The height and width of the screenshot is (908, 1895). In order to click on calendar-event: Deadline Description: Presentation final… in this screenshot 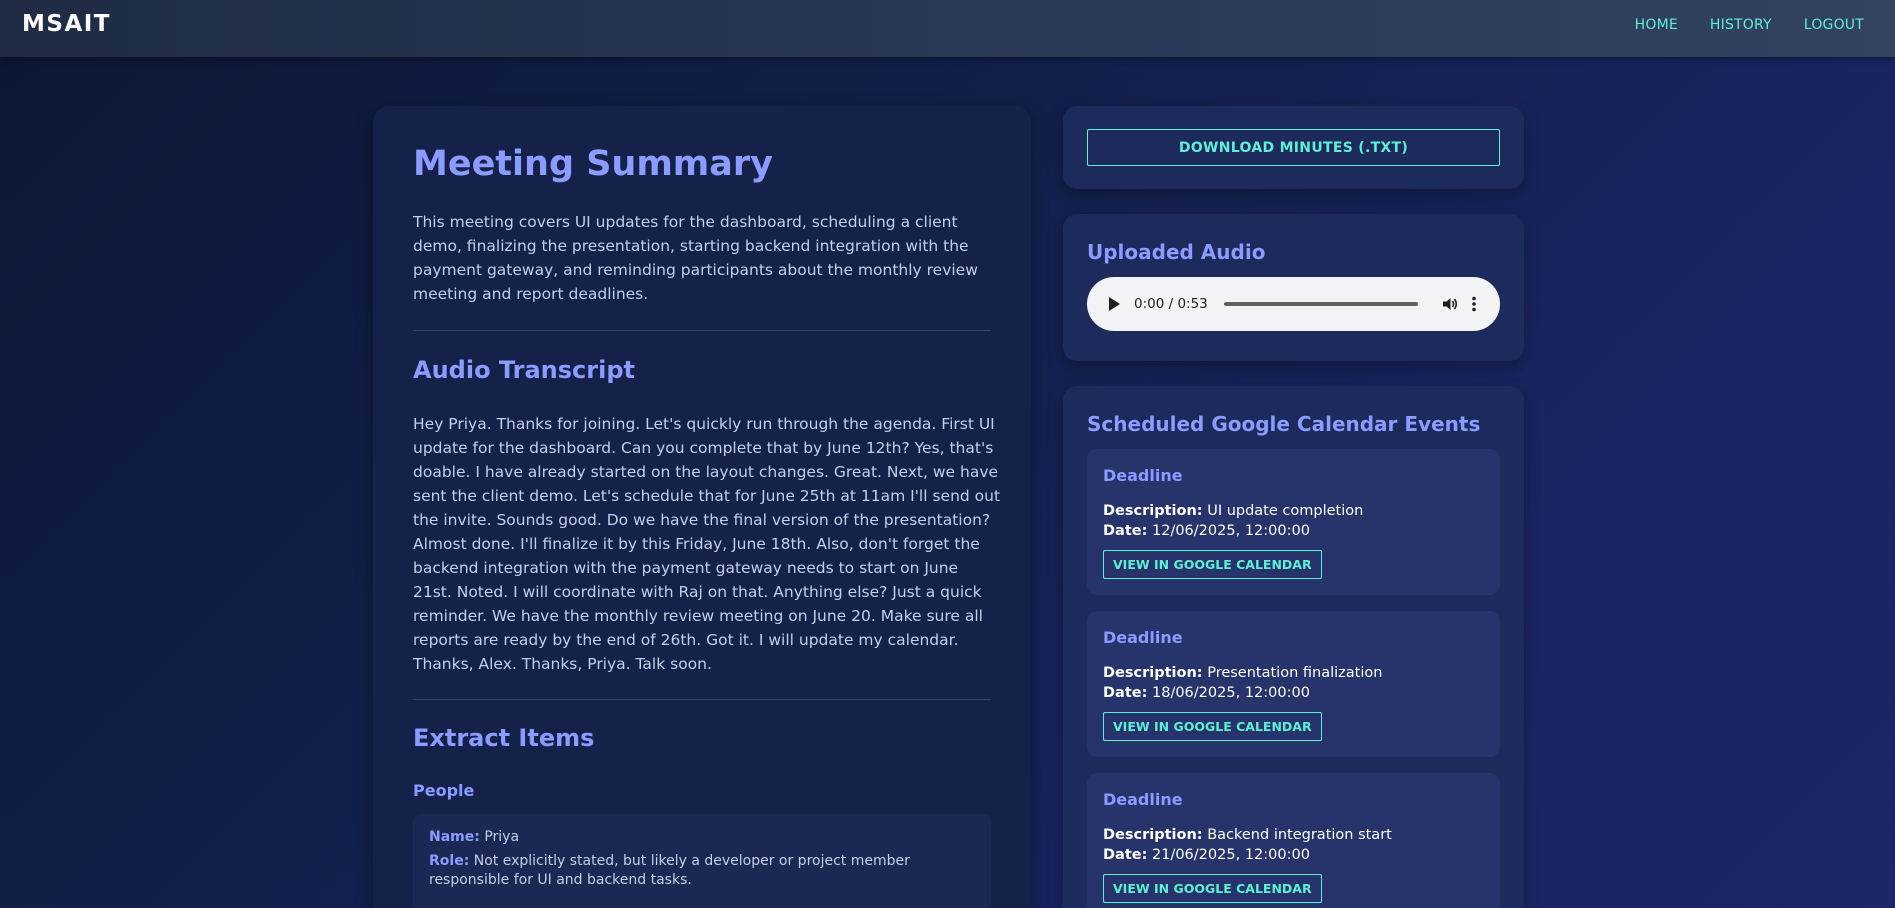, I will do `click(1293, 684)`.